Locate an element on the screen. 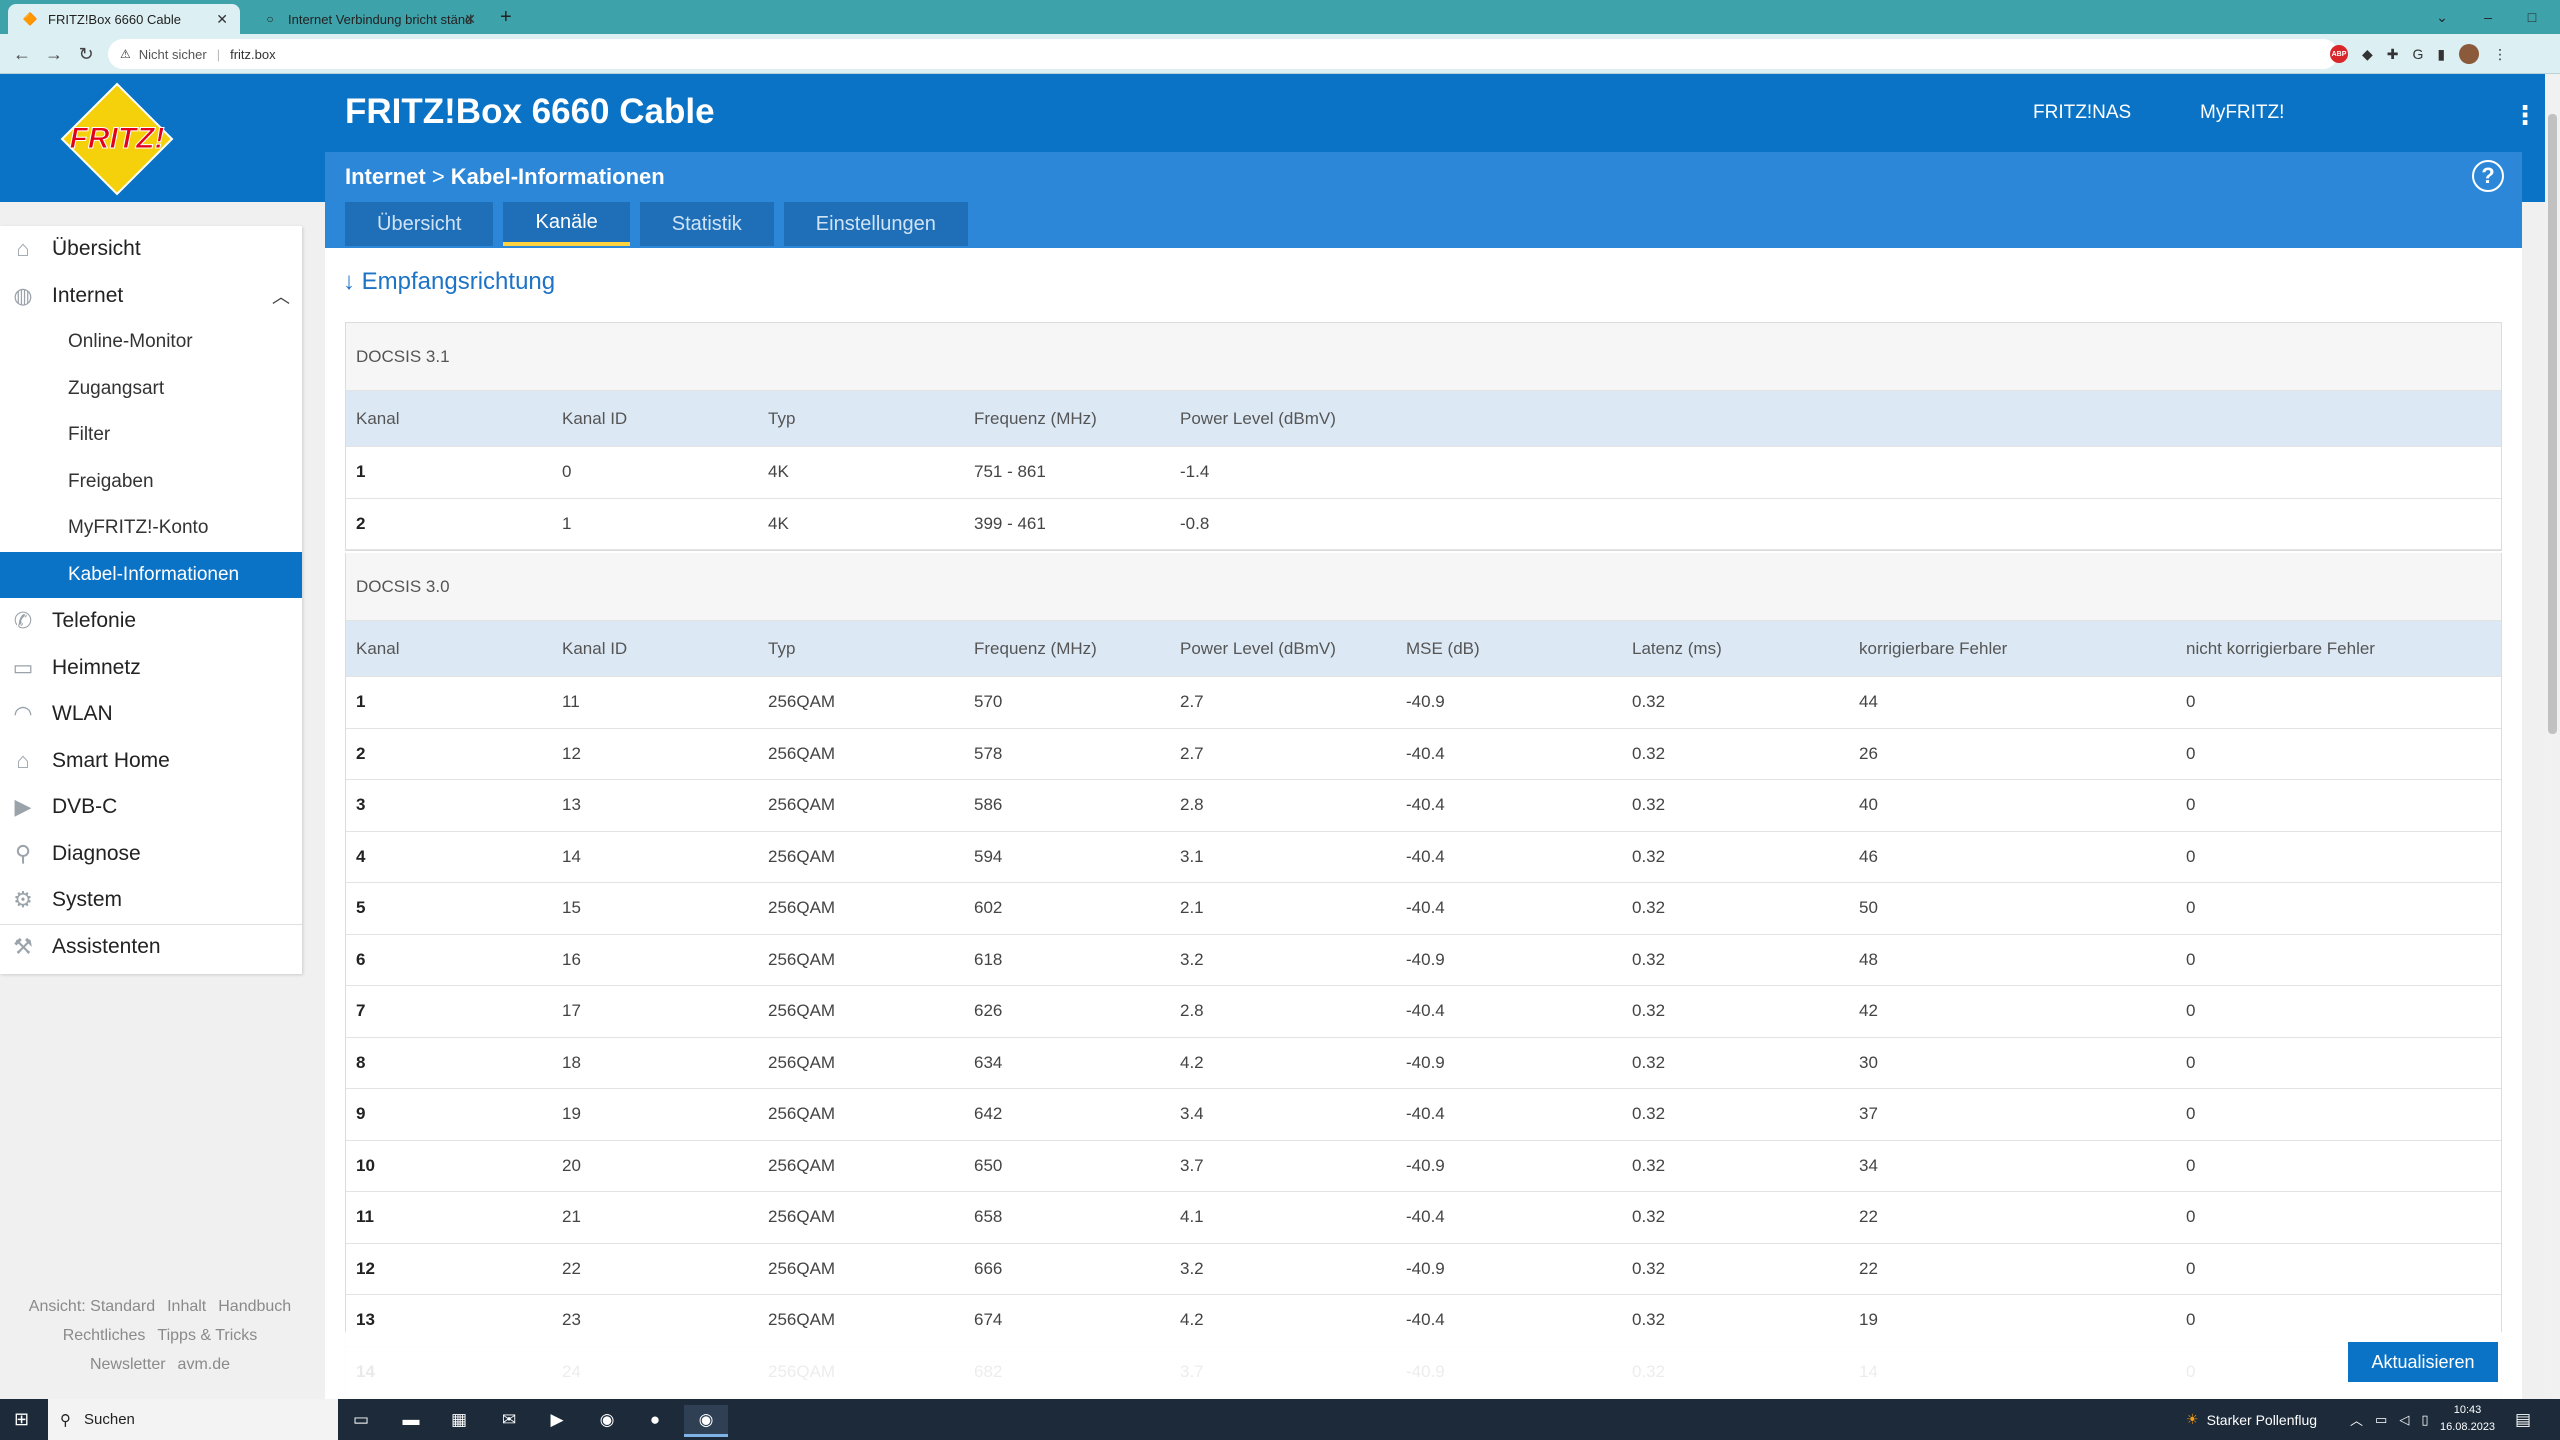 The image size is (2560, 1440). sidebar-subitem-zugangsart: Zugangsart is located at coordinates (151, 389).